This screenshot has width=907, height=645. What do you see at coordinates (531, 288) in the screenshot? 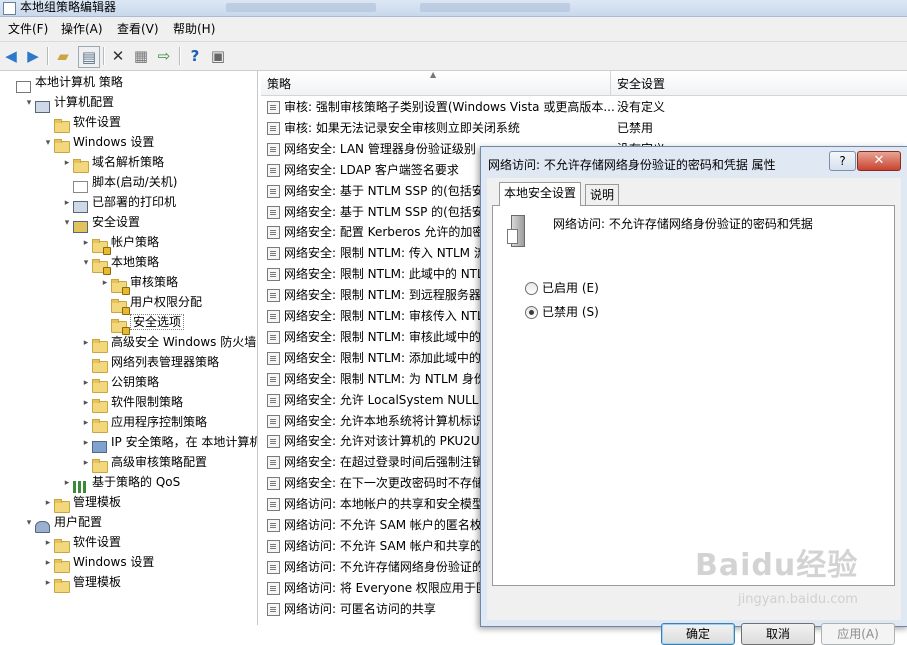
I see `enabled-radio` at bounding box center [531, 288].